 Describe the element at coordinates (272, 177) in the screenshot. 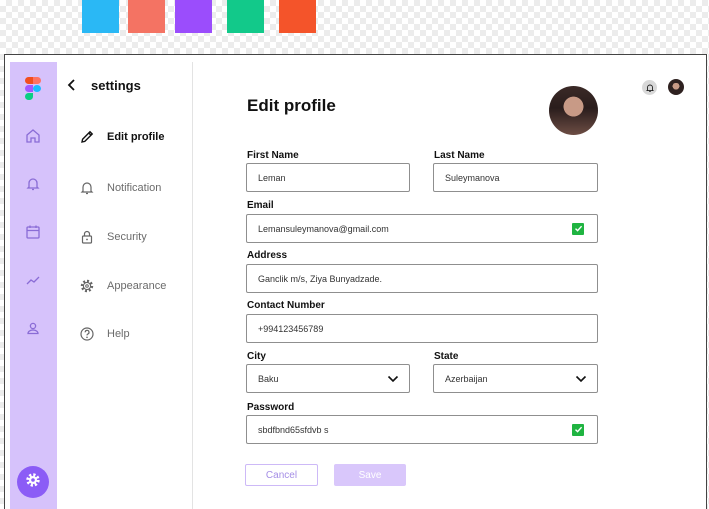

I see `first-name-value: Leman` at that location.